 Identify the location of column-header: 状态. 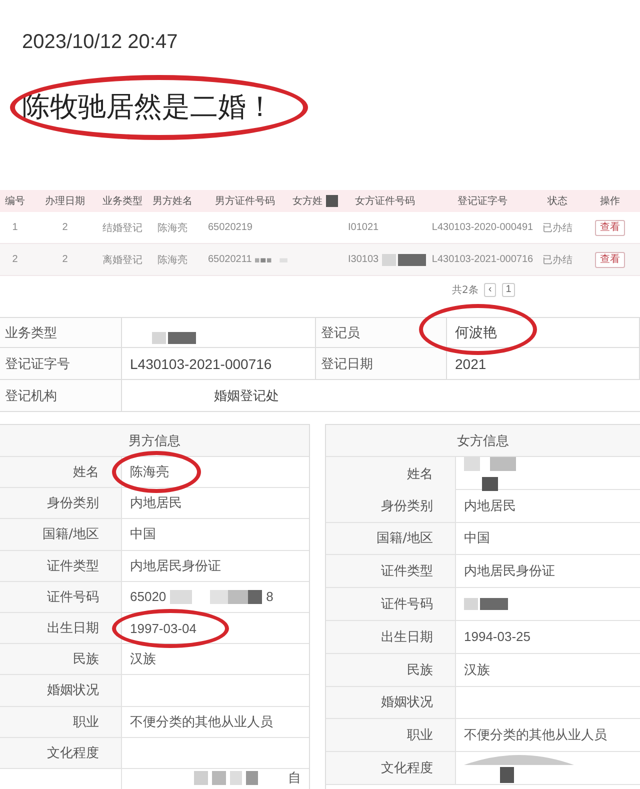
(558, 201).